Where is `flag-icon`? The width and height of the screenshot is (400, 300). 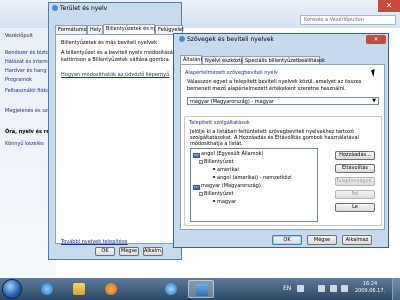 flag-icon is located at coordinates (321, 288).